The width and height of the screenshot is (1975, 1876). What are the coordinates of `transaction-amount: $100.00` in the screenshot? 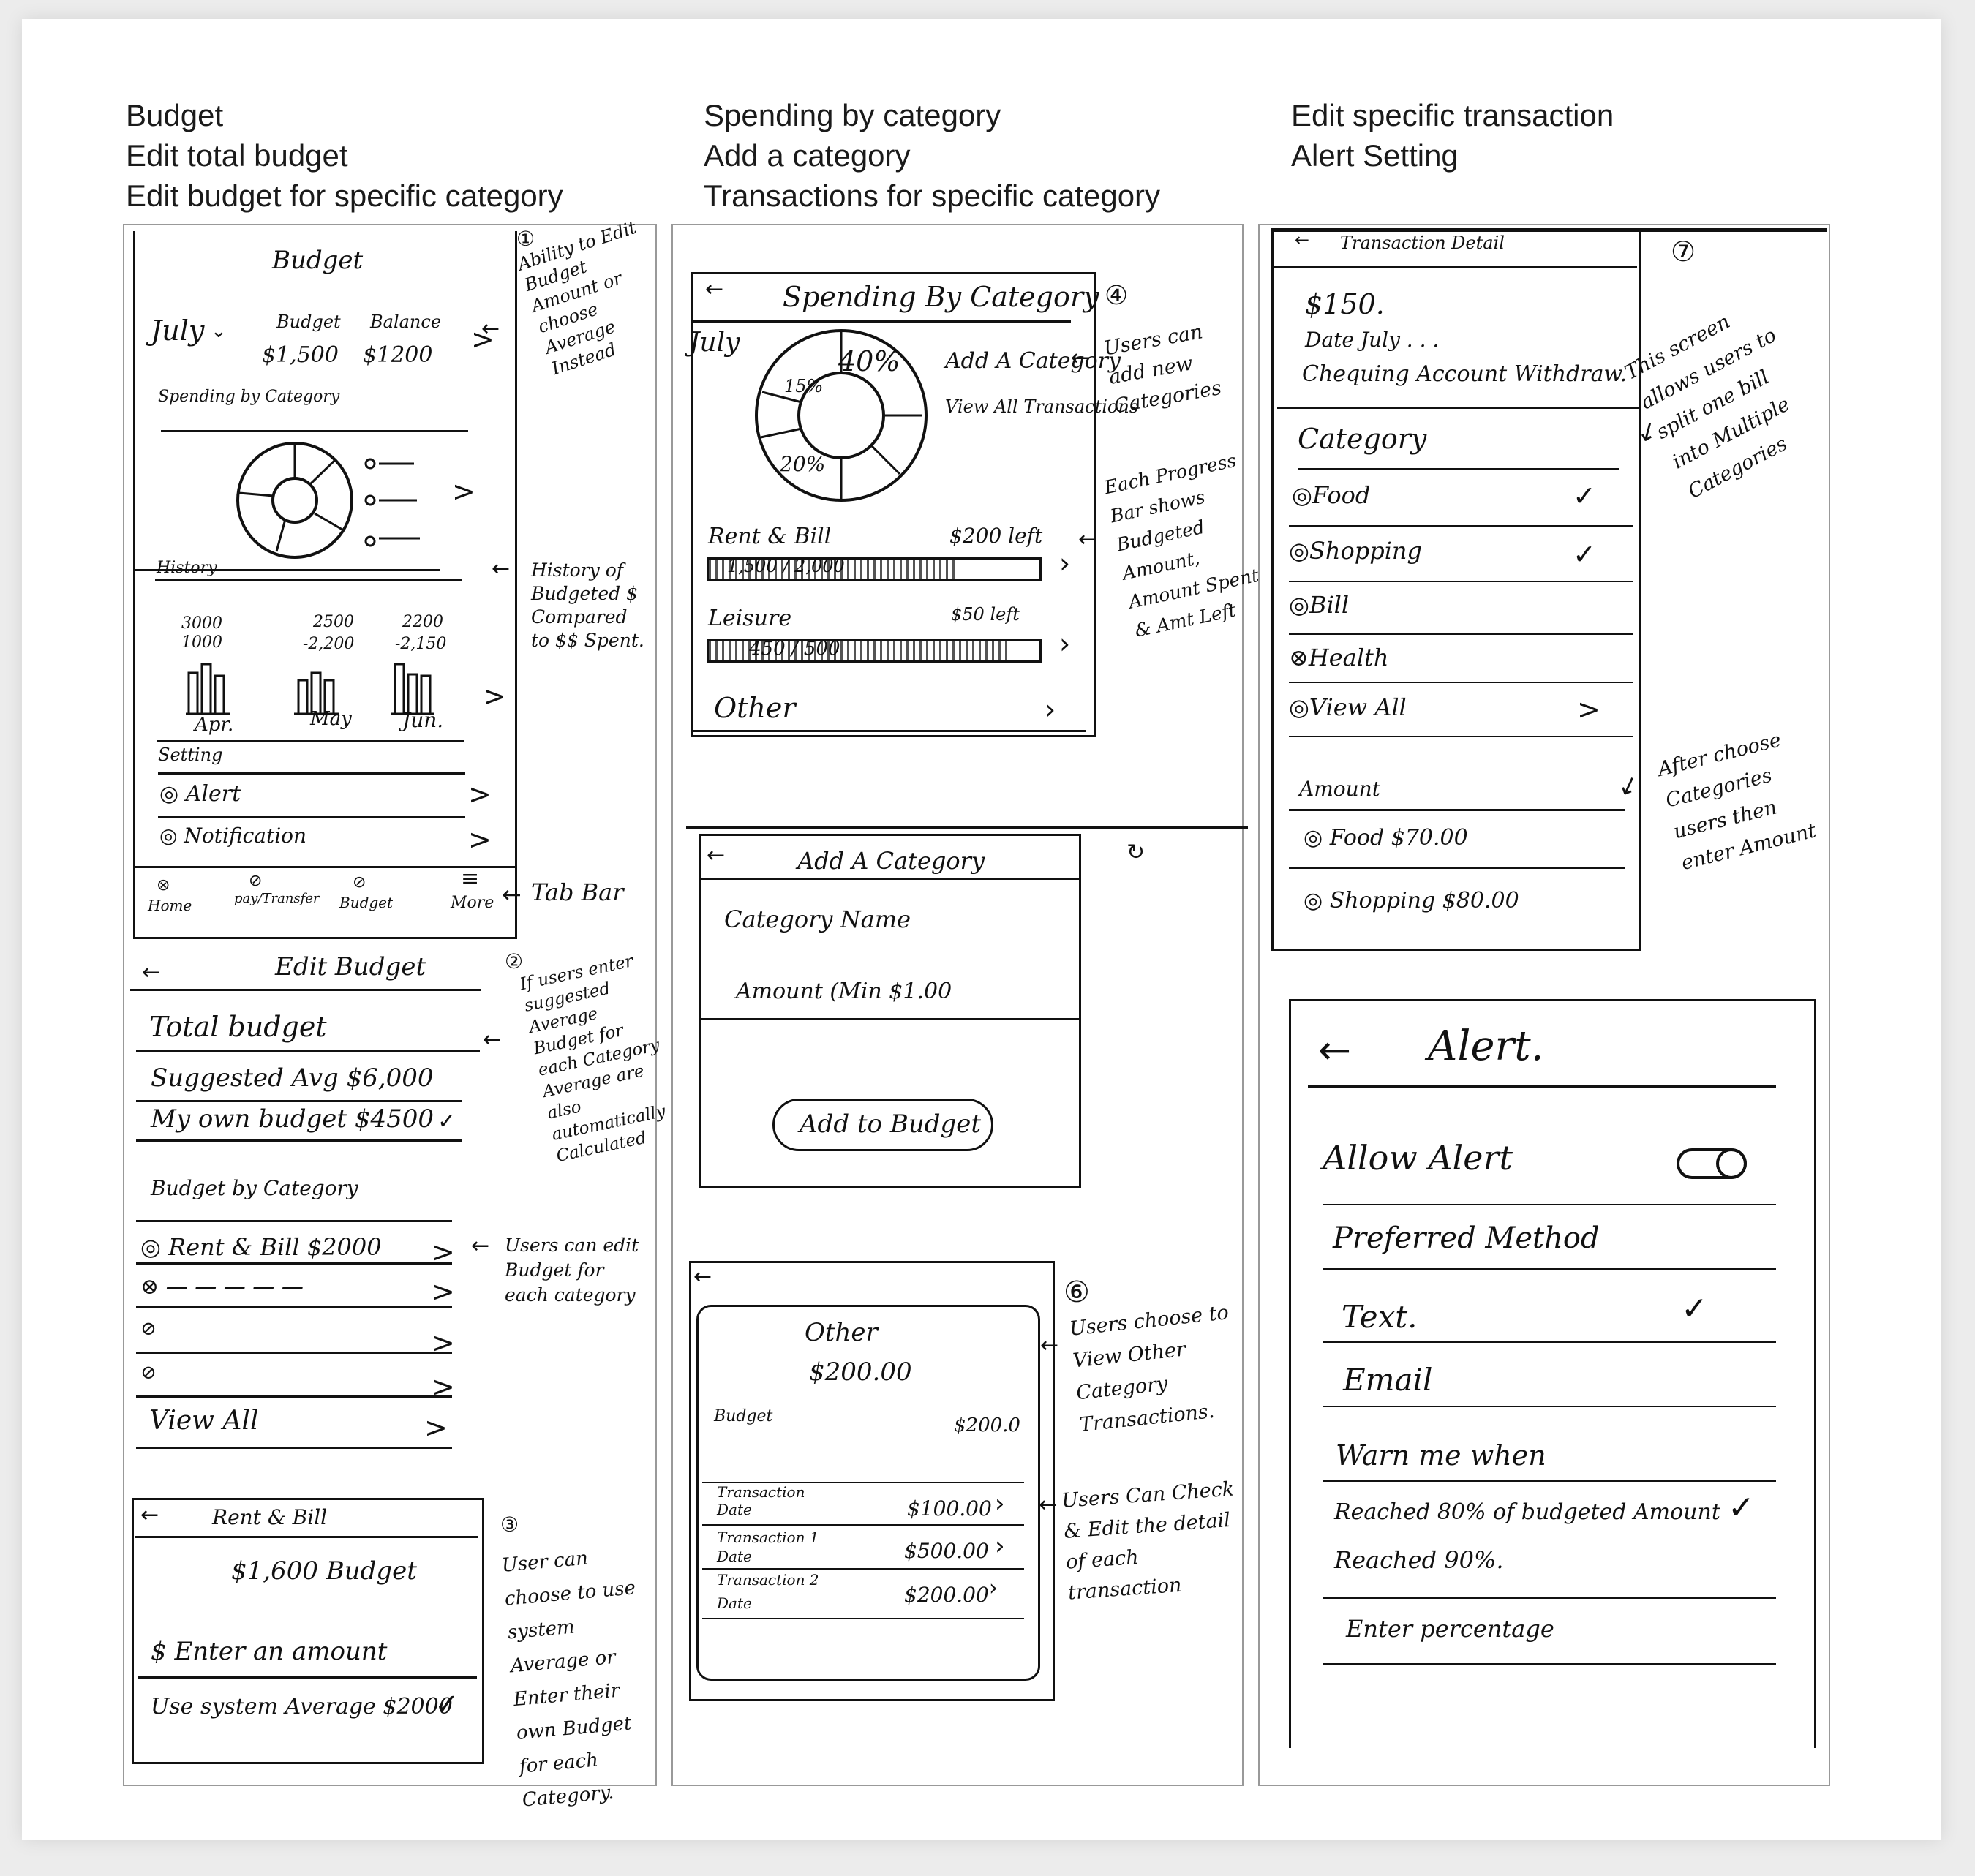 It's located at (949, 1508).